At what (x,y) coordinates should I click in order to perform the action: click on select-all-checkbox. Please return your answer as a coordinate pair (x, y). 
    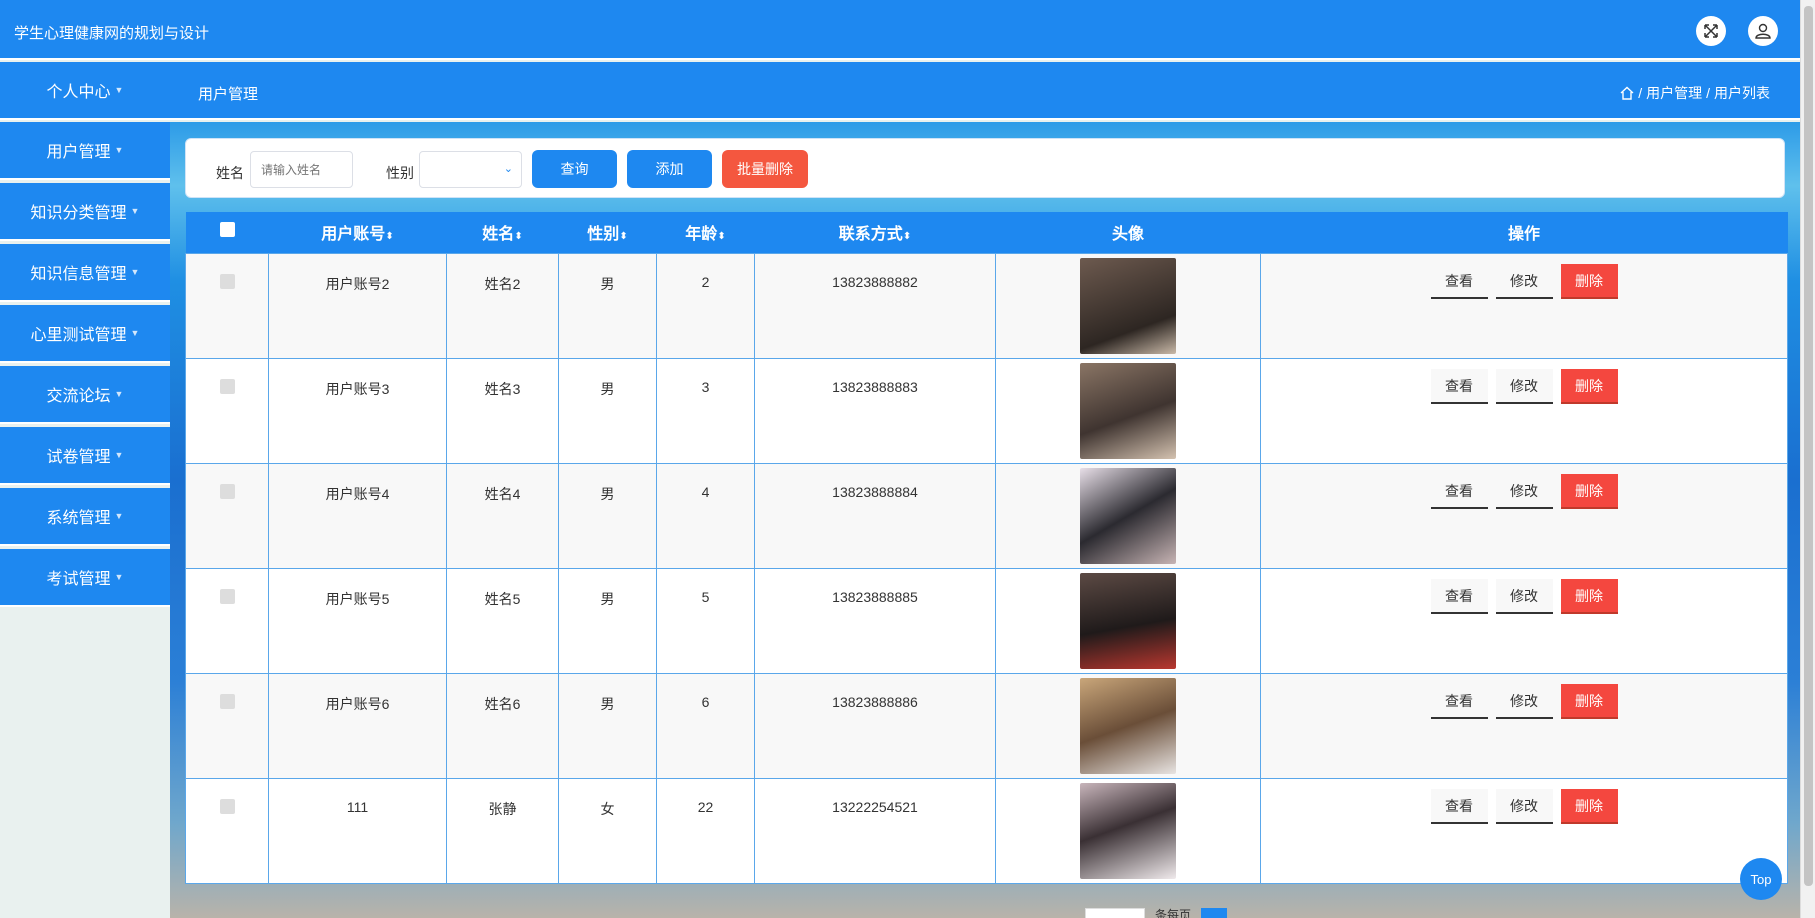
    Looking at the image, I should click on (227, 230).